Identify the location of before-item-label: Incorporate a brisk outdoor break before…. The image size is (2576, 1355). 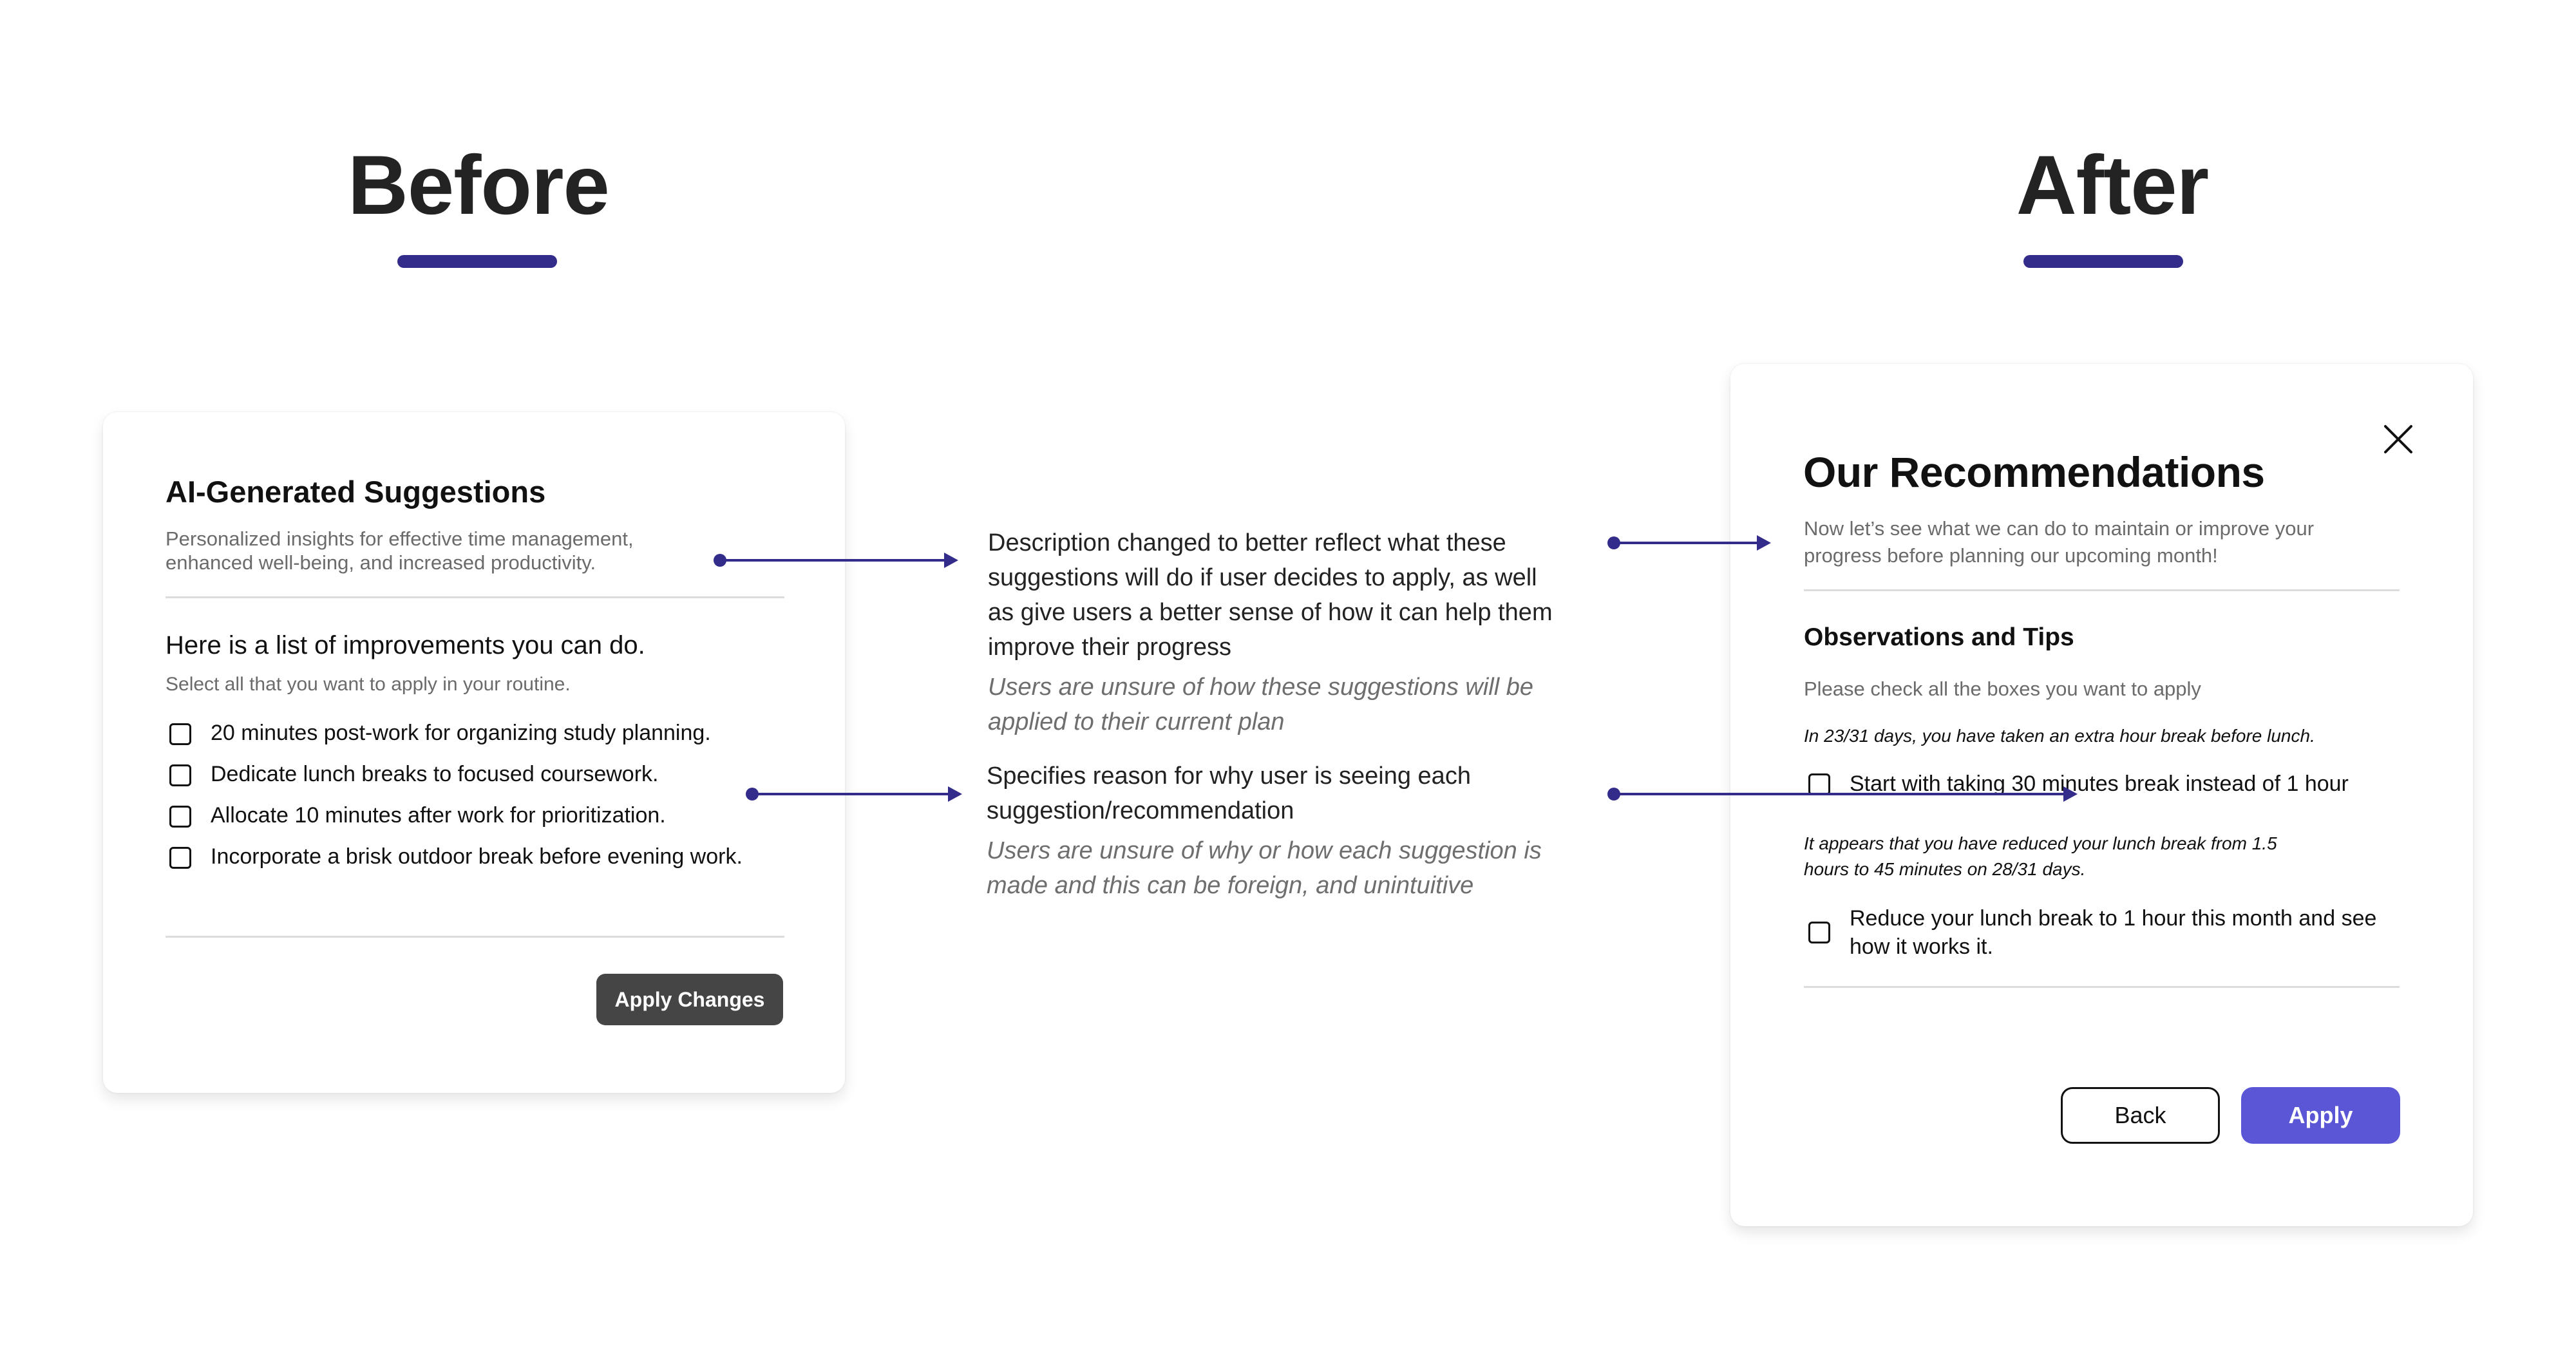
(477, 857).